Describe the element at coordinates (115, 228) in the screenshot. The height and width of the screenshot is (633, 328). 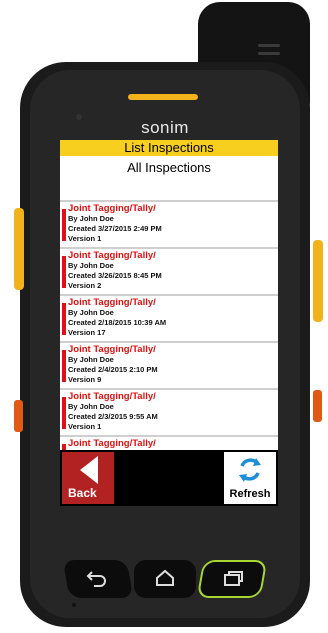
I see `item-created: Created 3/27/2015 2:49 PM` at that location.